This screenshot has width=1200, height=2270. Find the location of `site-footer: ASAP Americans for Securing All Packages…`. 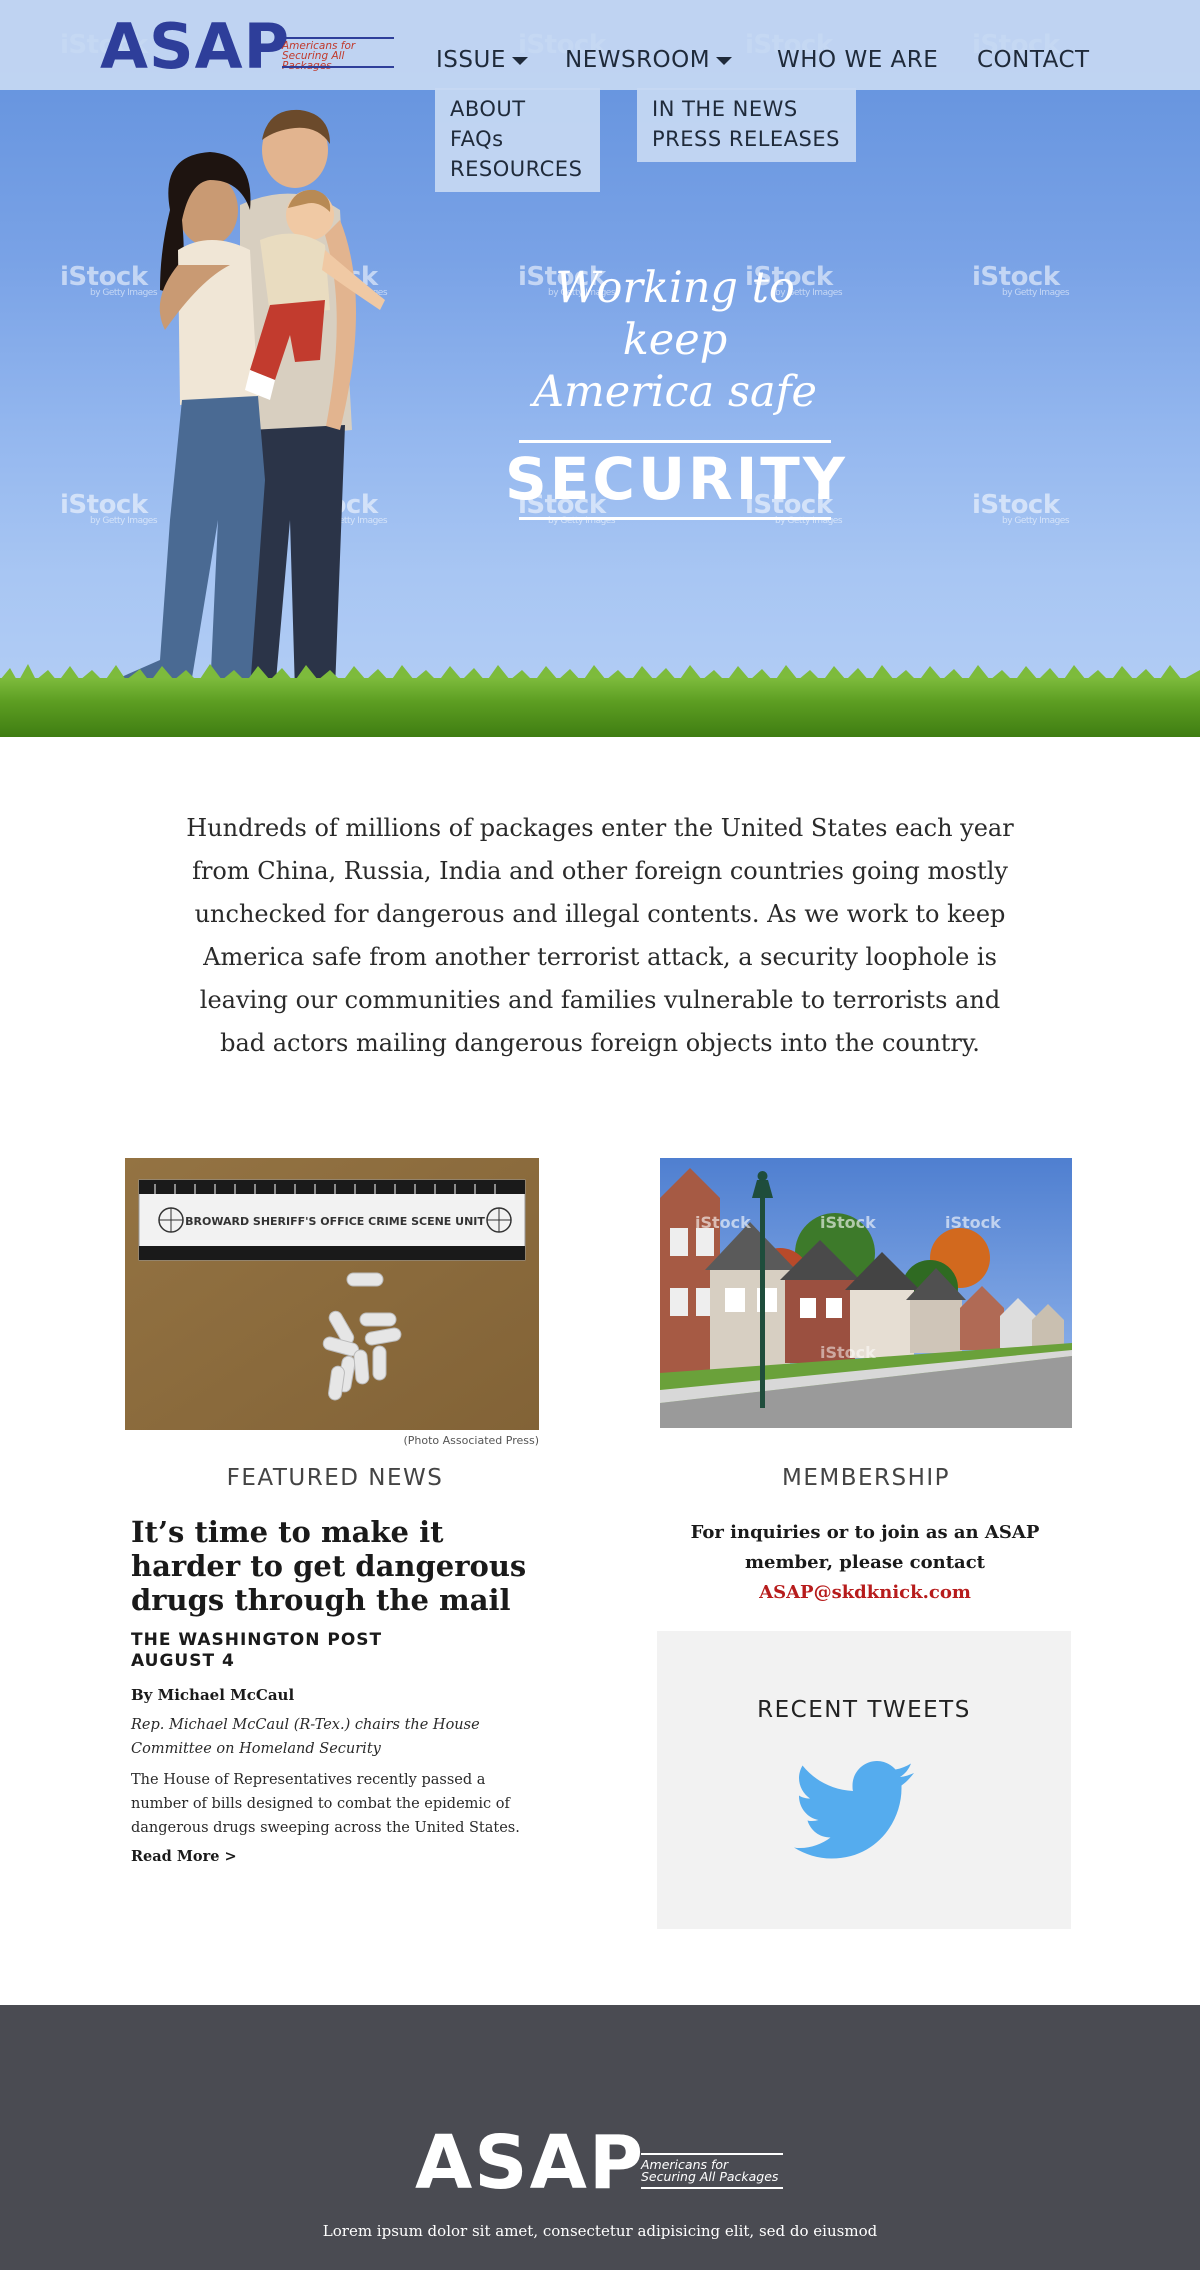

site-footer: ASAP Americans for Securing All Packages… is located at coordinates (600, 2137).